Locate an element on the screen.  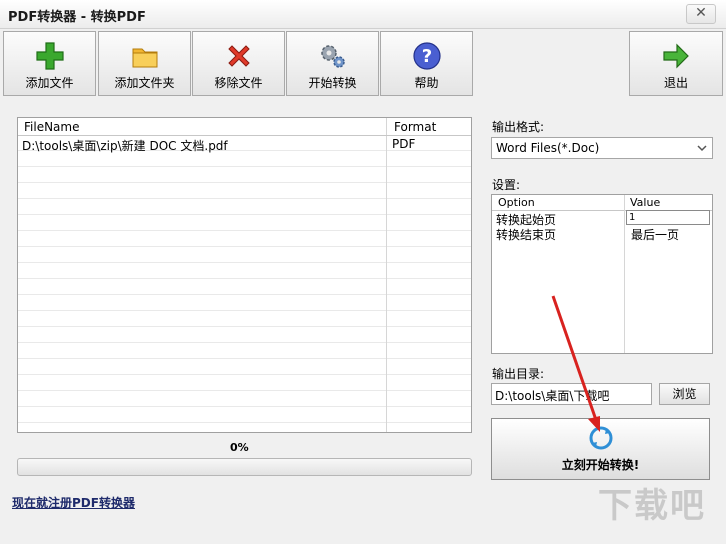
end-page-value: 最后一页 is located at coordinates (655, 234).